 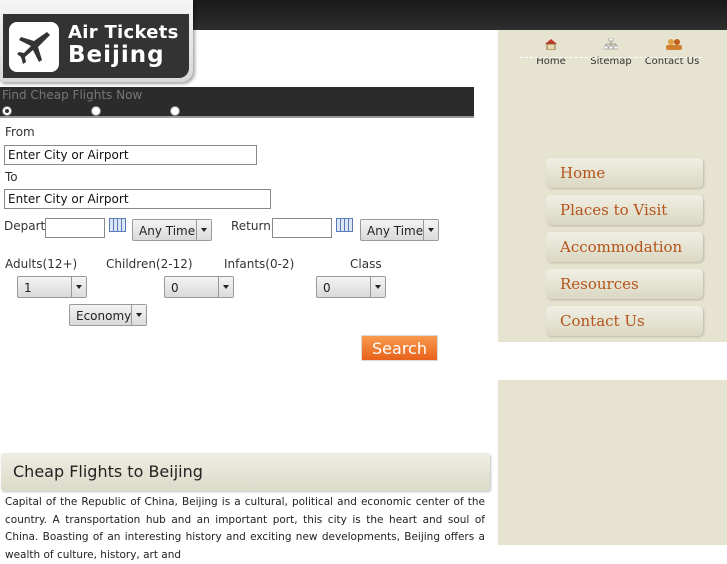 I want to click on class-select: Economy, so click(x=108, y=315).